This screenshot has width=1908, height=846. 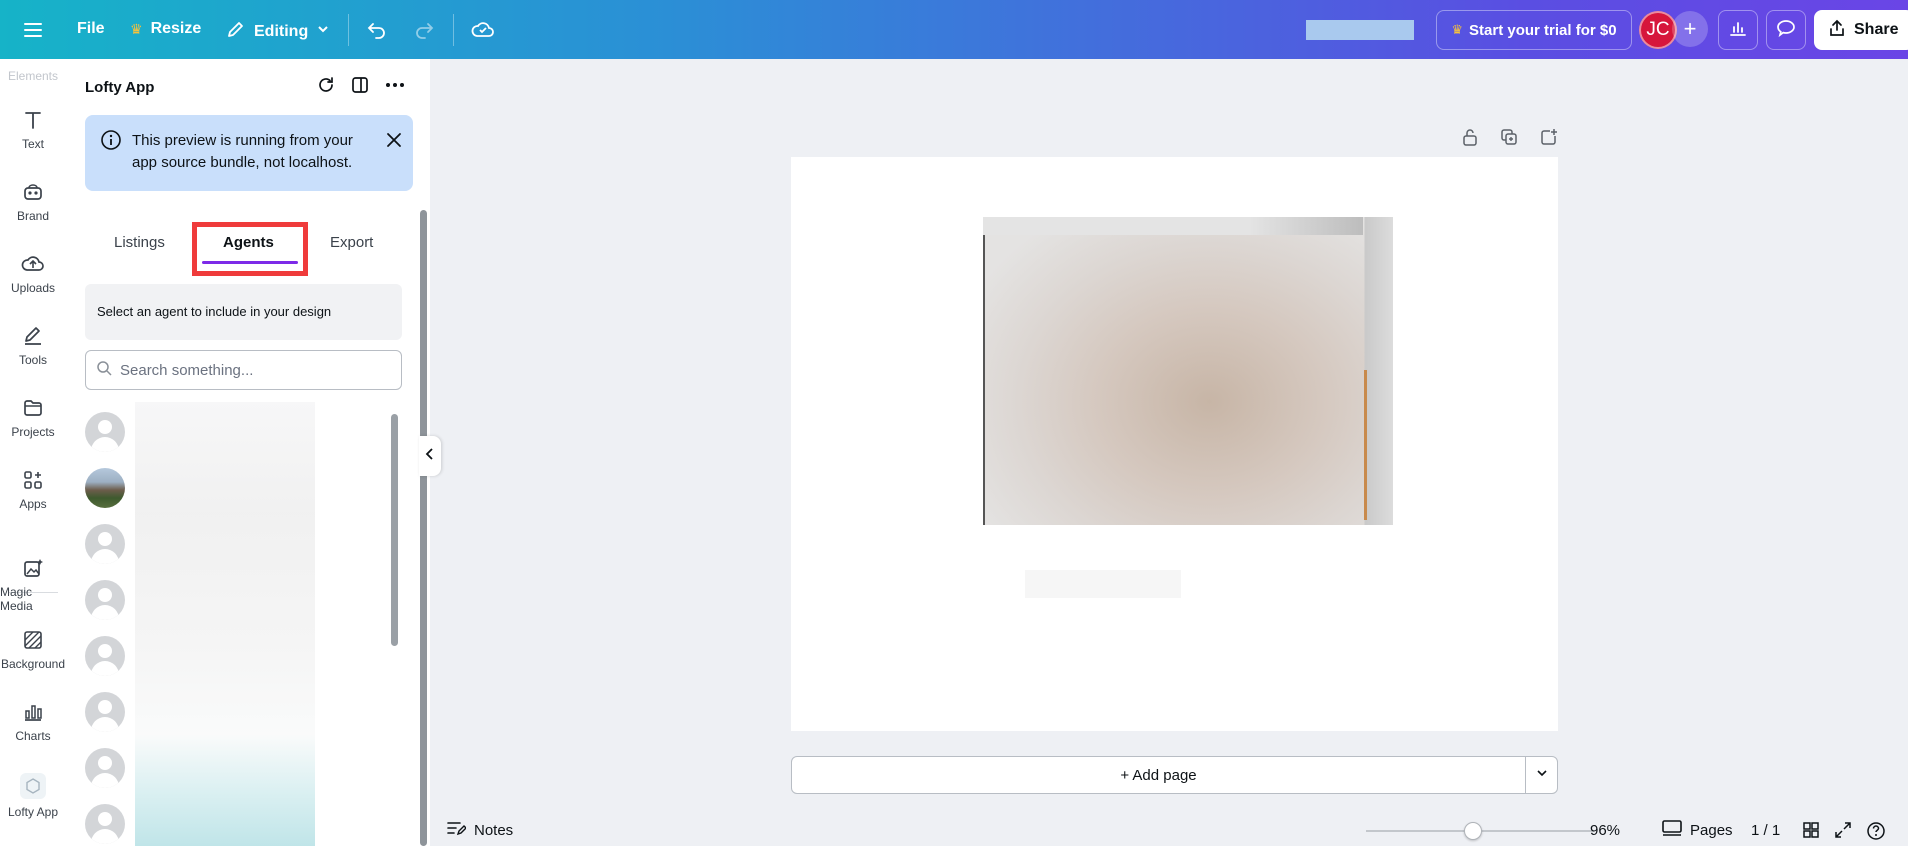 I want to click on rail-item-lofty-app: Lofty App, so click(x=33, y=796).